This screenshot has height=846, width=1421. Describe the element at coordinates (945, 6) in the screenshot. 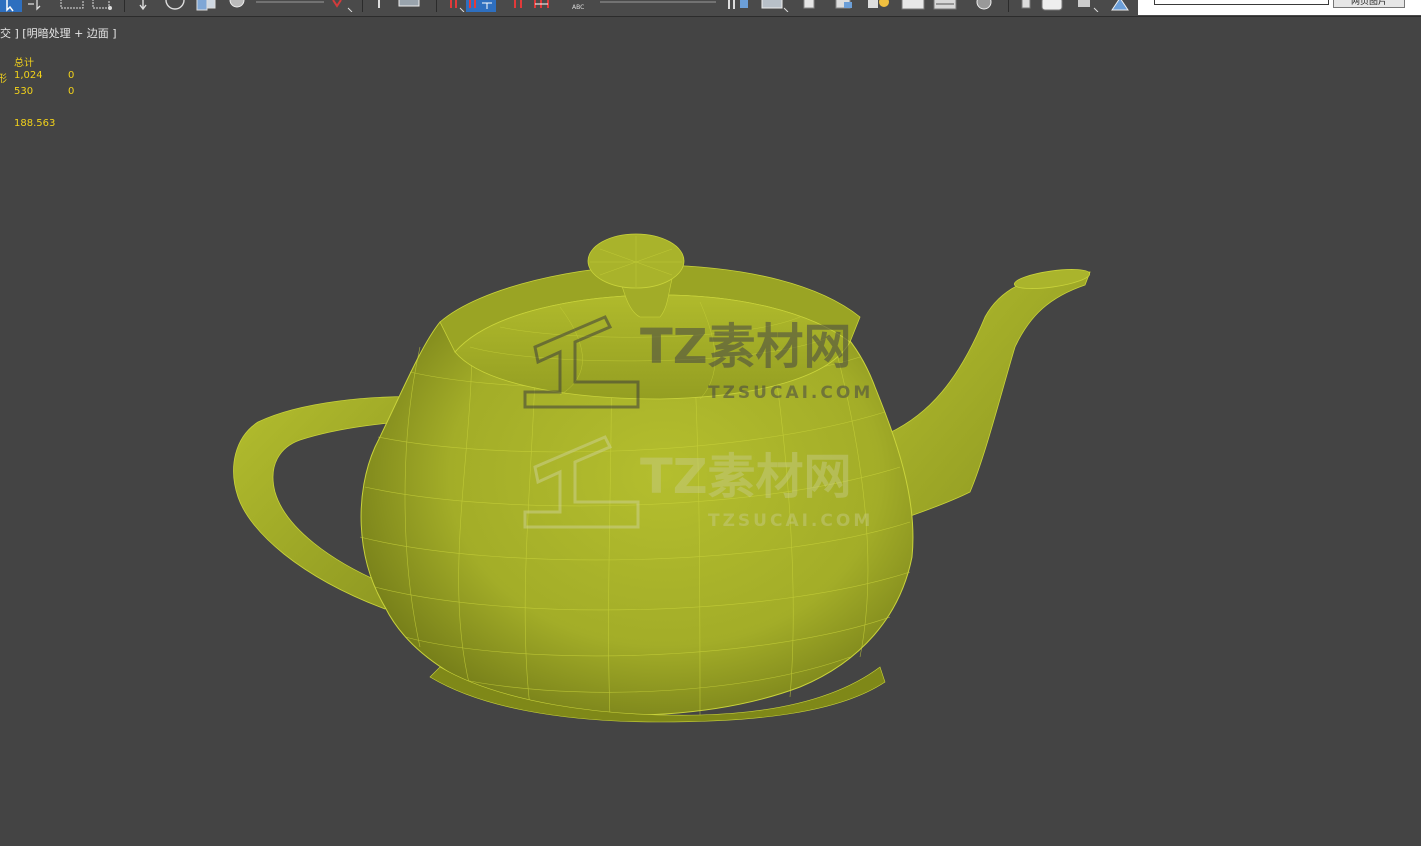

I see `render-icon` at that location.